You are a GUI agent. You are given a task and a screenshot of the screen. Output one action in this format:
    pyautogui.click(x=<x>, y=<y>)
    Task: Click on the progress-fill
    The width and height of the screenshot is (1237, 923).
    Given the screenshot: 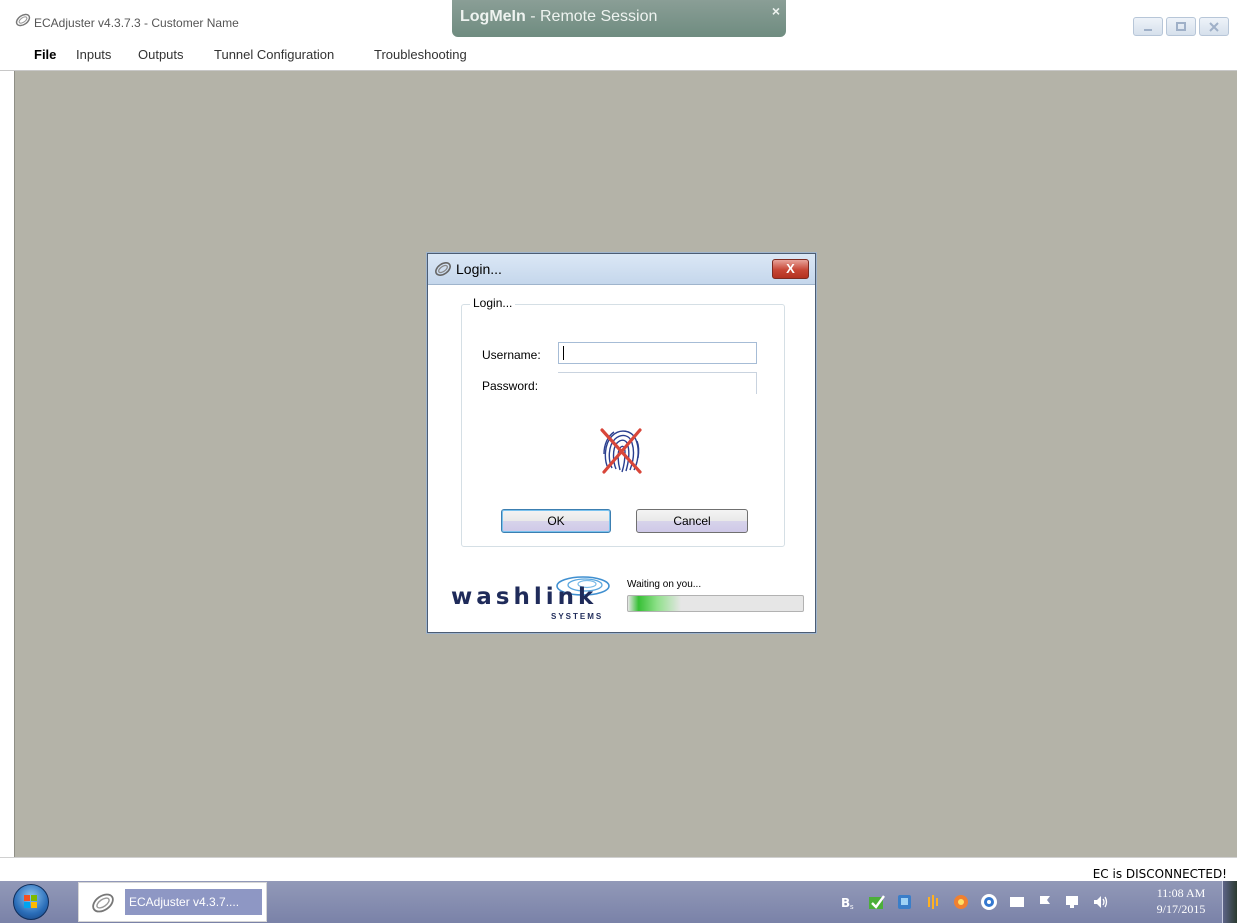 What is the action you would take?
    pyautogui.click(x=654, y=603)
    